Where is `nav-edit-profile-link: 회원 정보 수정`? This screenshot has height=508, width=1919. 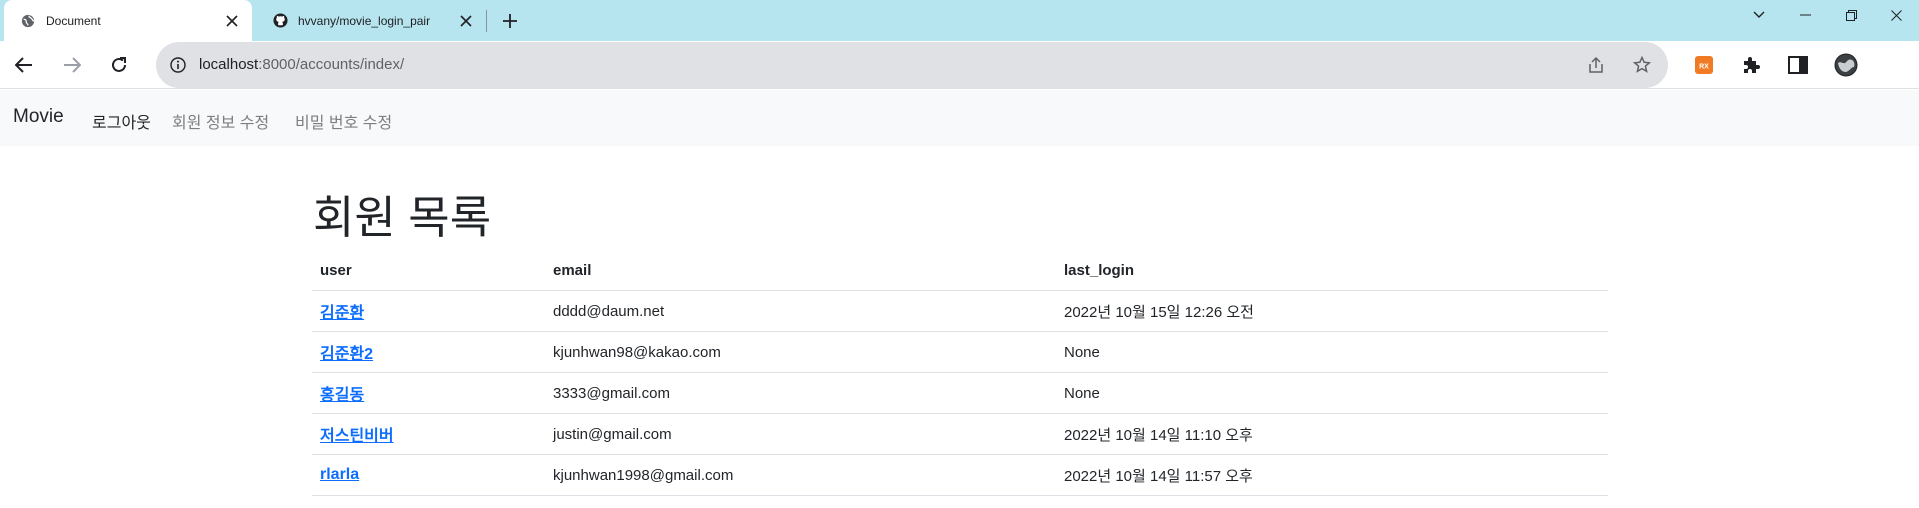 nav-edit-profile-link: 회원 정보 수정 is located at coordinates (220, 121).